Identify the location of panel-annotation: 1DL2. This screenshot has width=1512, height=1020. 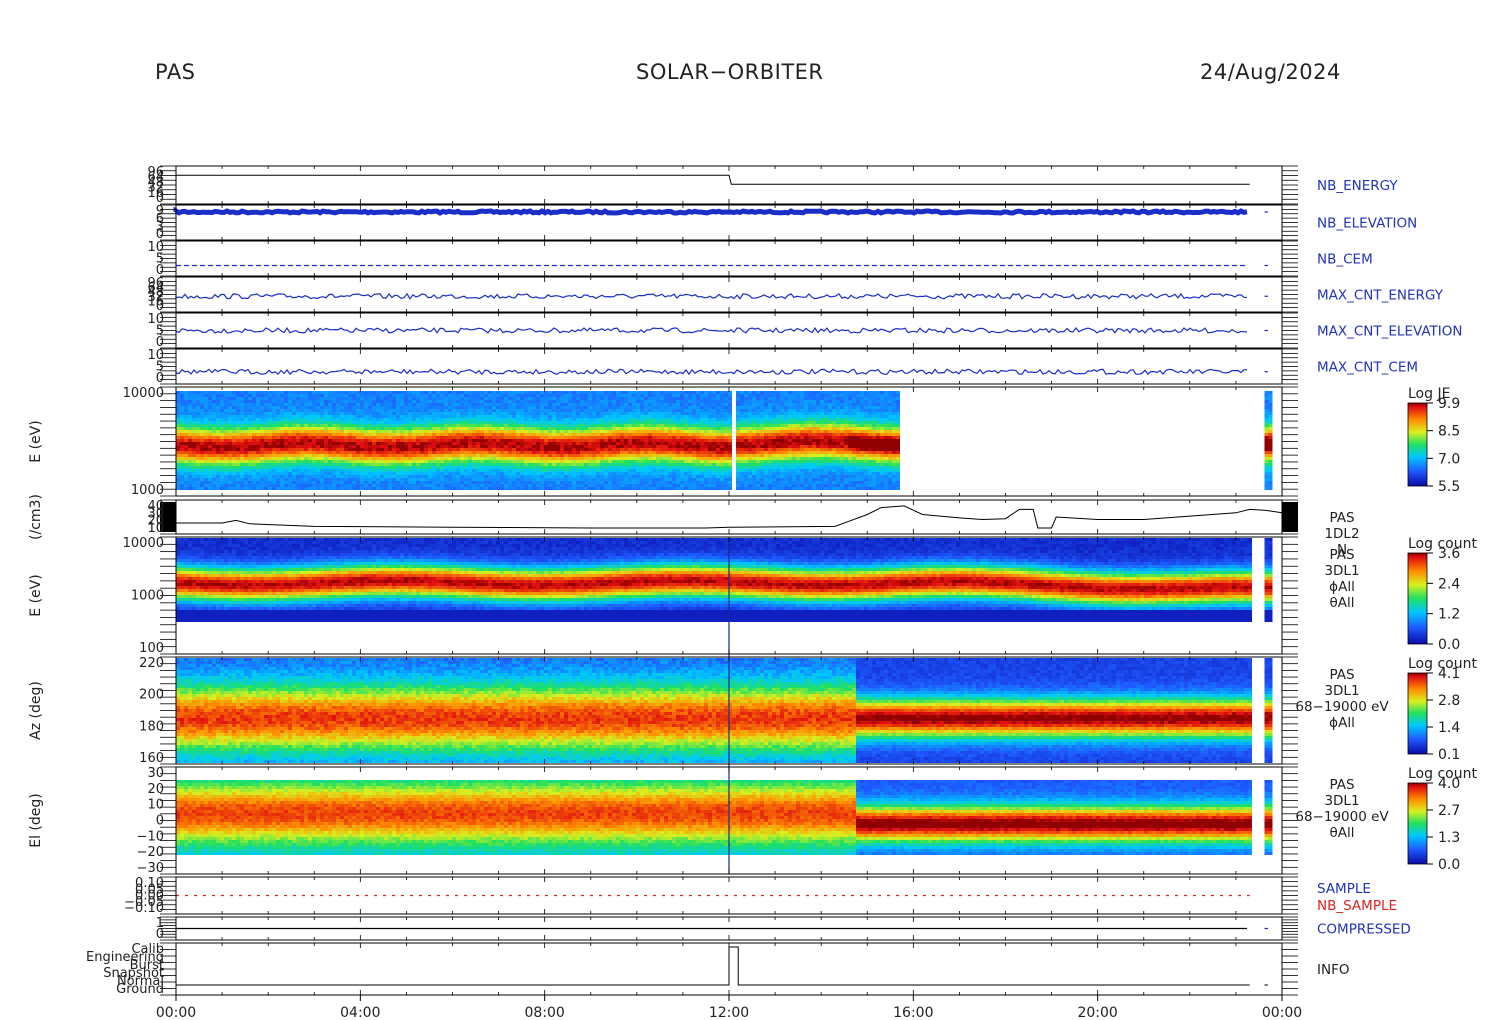
(1341, 534).